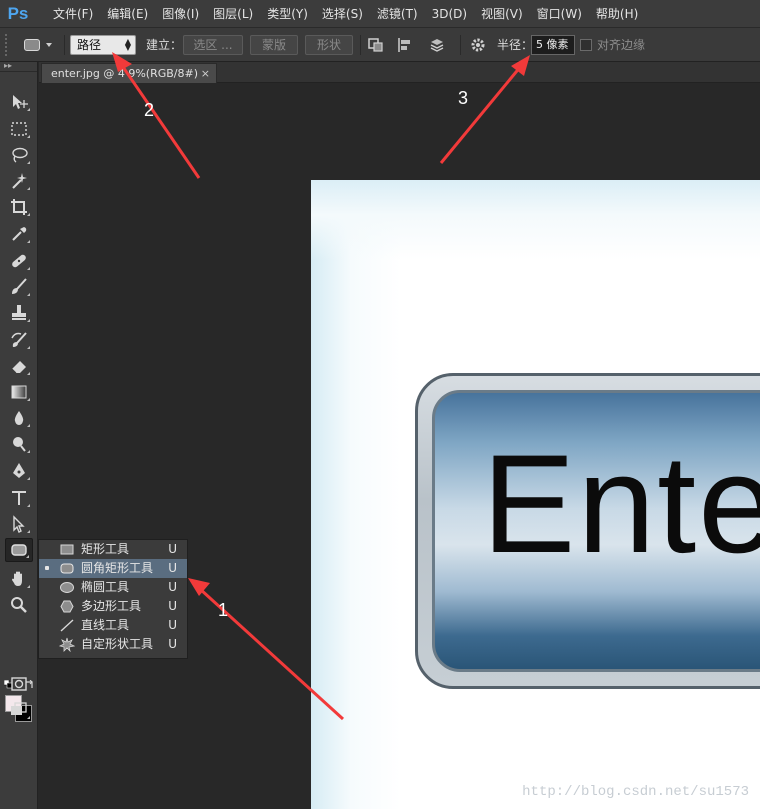 The image size is (760, 809). I want to click on menu-help: 帮助(H), so click(617, 14).